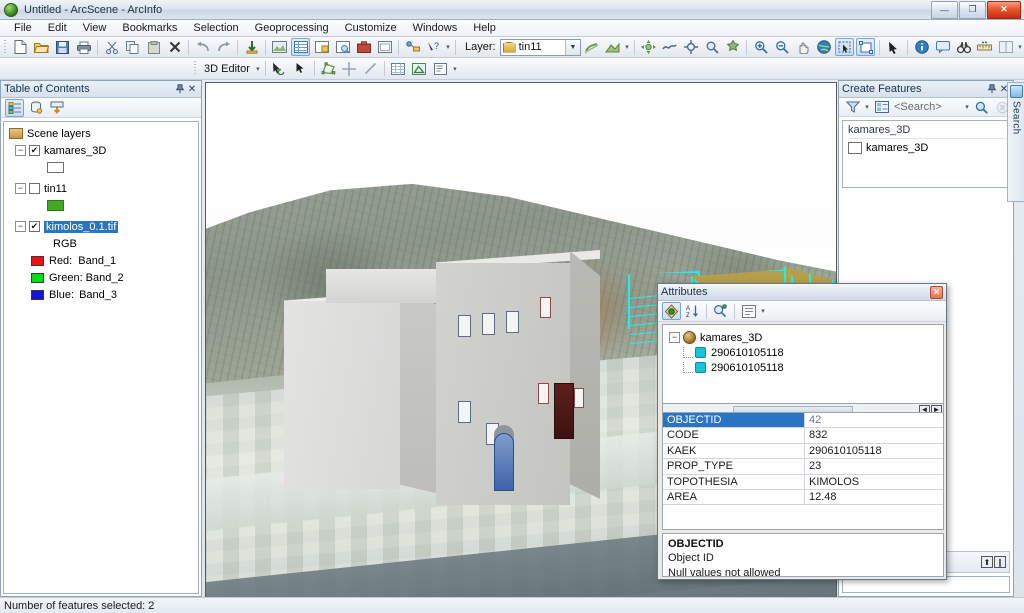  What do you see at coordinates (103, 133) in the screenshot?
I see `toc-root-scene-layers: Scene layers` at bounding box center [103, 133].